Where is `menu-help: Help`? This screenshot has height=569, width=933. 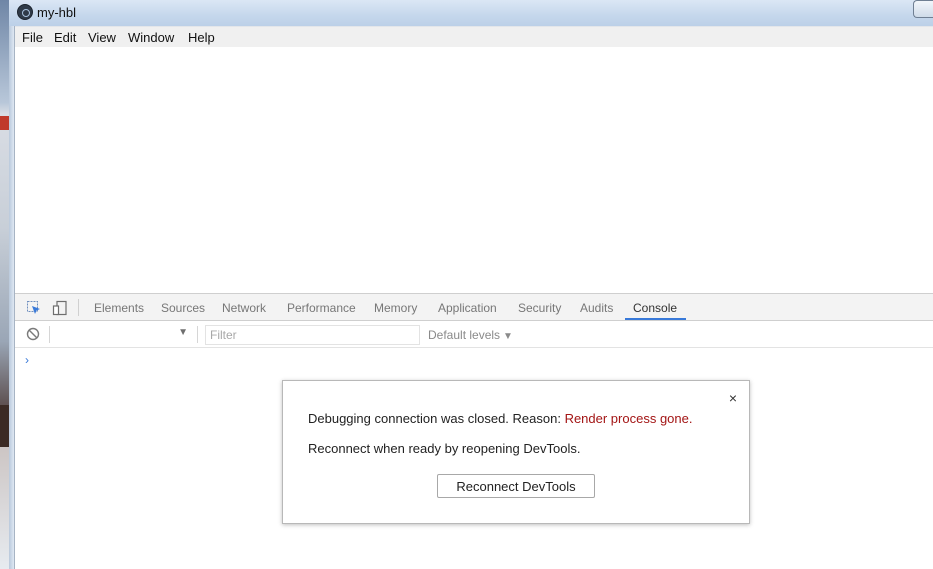
menu-help: Help is located at coordinates (201, 37).